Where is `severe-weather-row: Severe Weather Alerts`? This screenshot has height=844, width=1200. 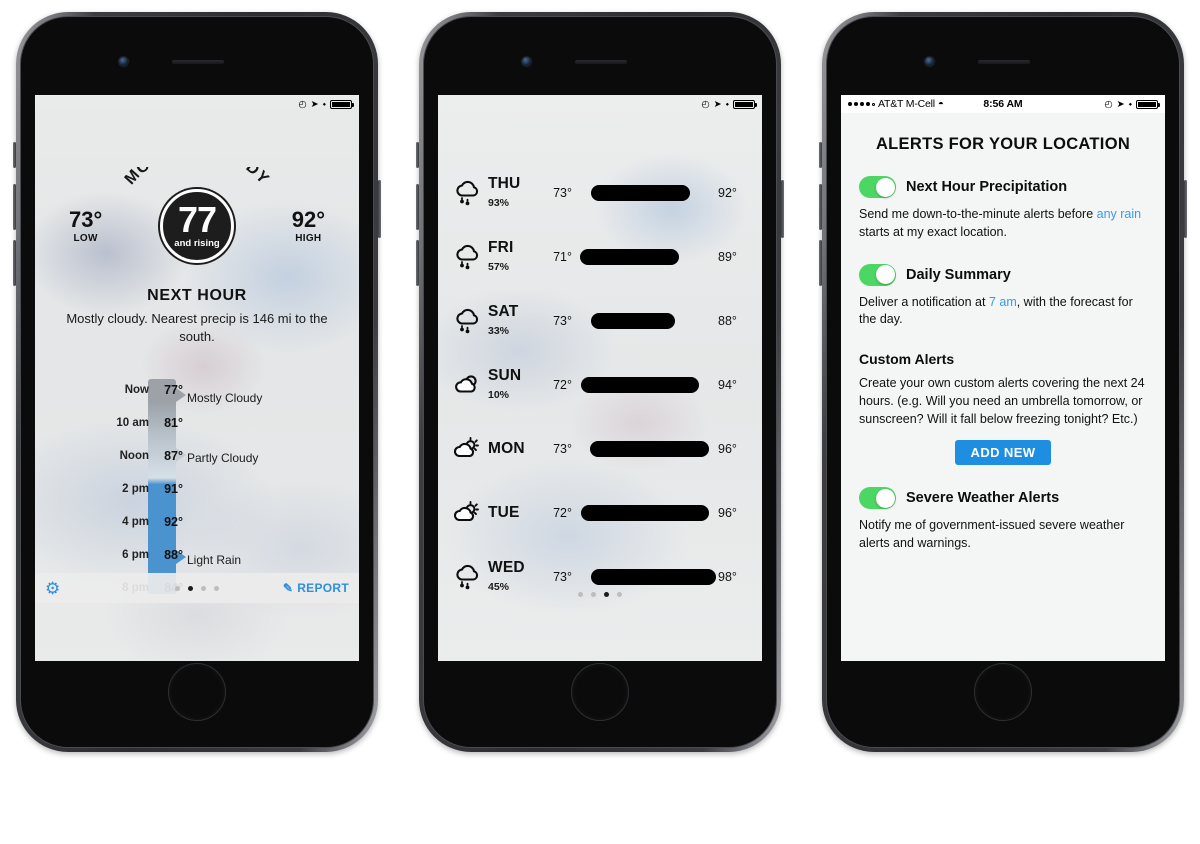 severe-weather-row: Severe Weather Alerts is located at coordinates (1003, 498).